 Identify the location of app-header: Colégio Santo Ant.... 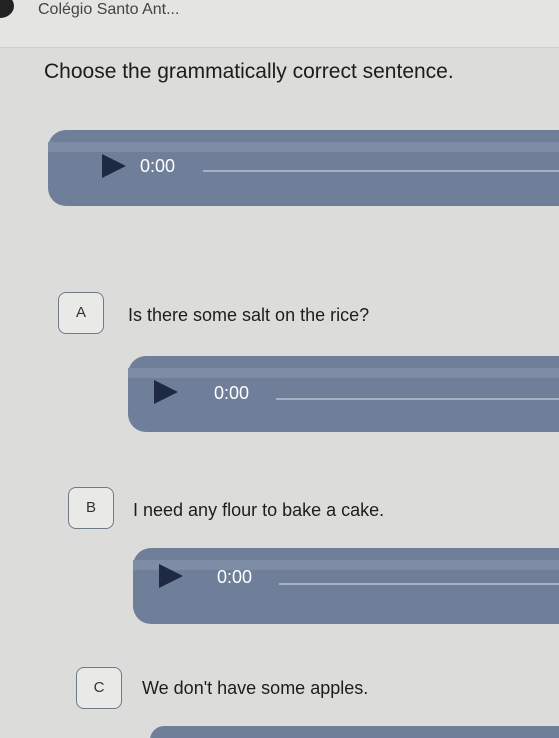
(279, 24).